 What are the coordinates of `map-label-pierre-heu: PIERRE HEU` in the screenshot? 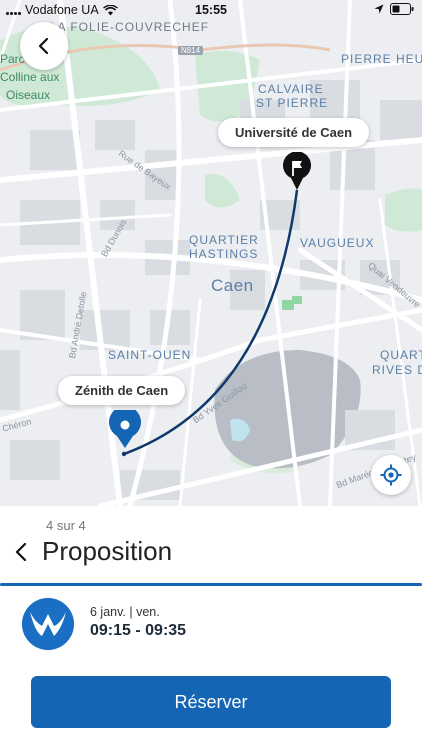 It's located at (381, 59).